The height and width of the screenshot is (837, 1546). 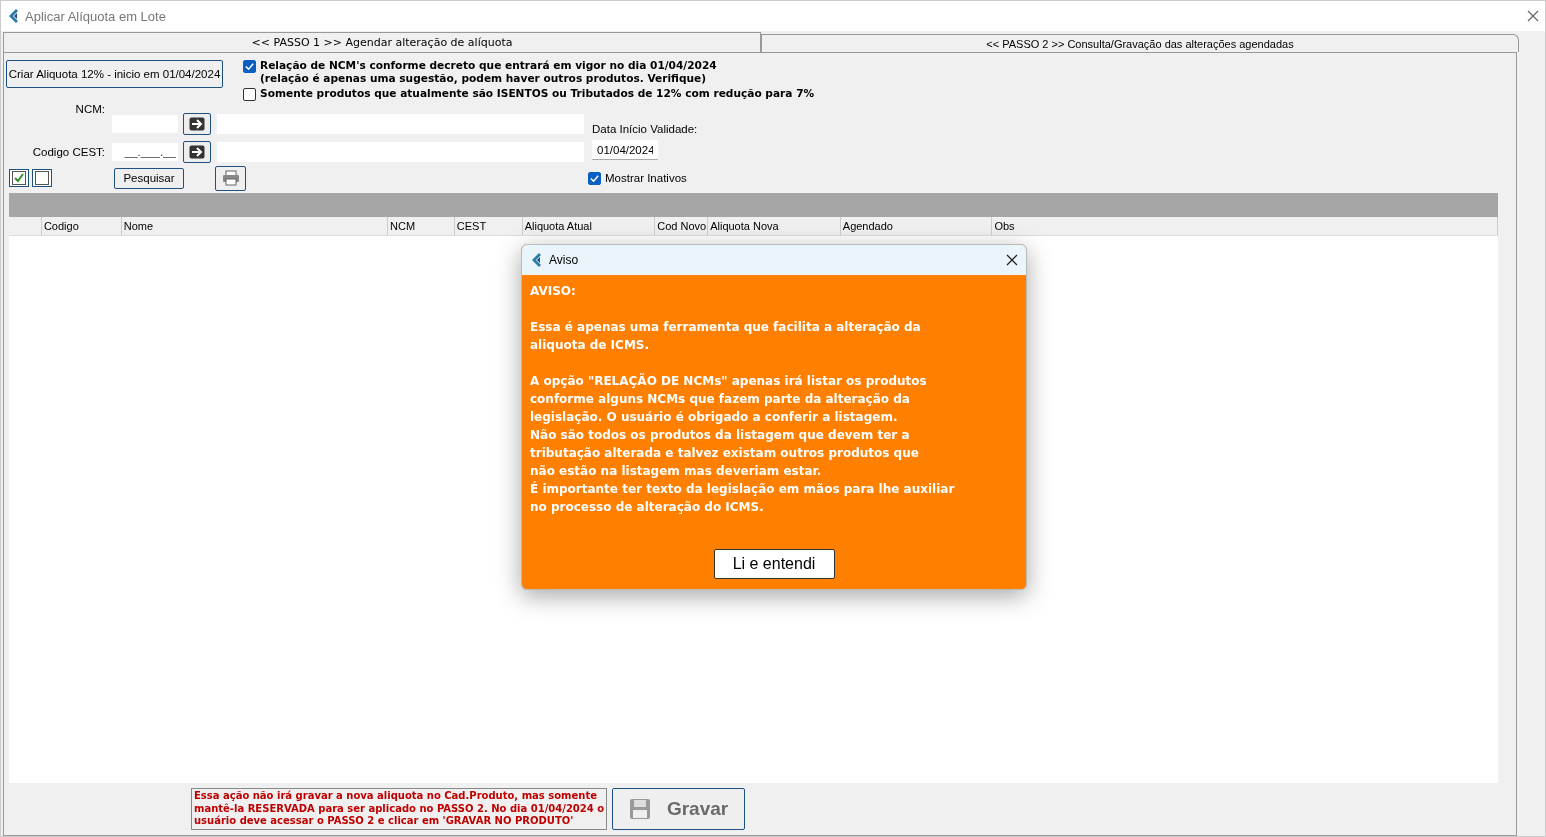 What do you see at coordinates (774, 564) in the screenshot?
I see `confirm-button: Li e entendi` at bounding box center [774, 564].